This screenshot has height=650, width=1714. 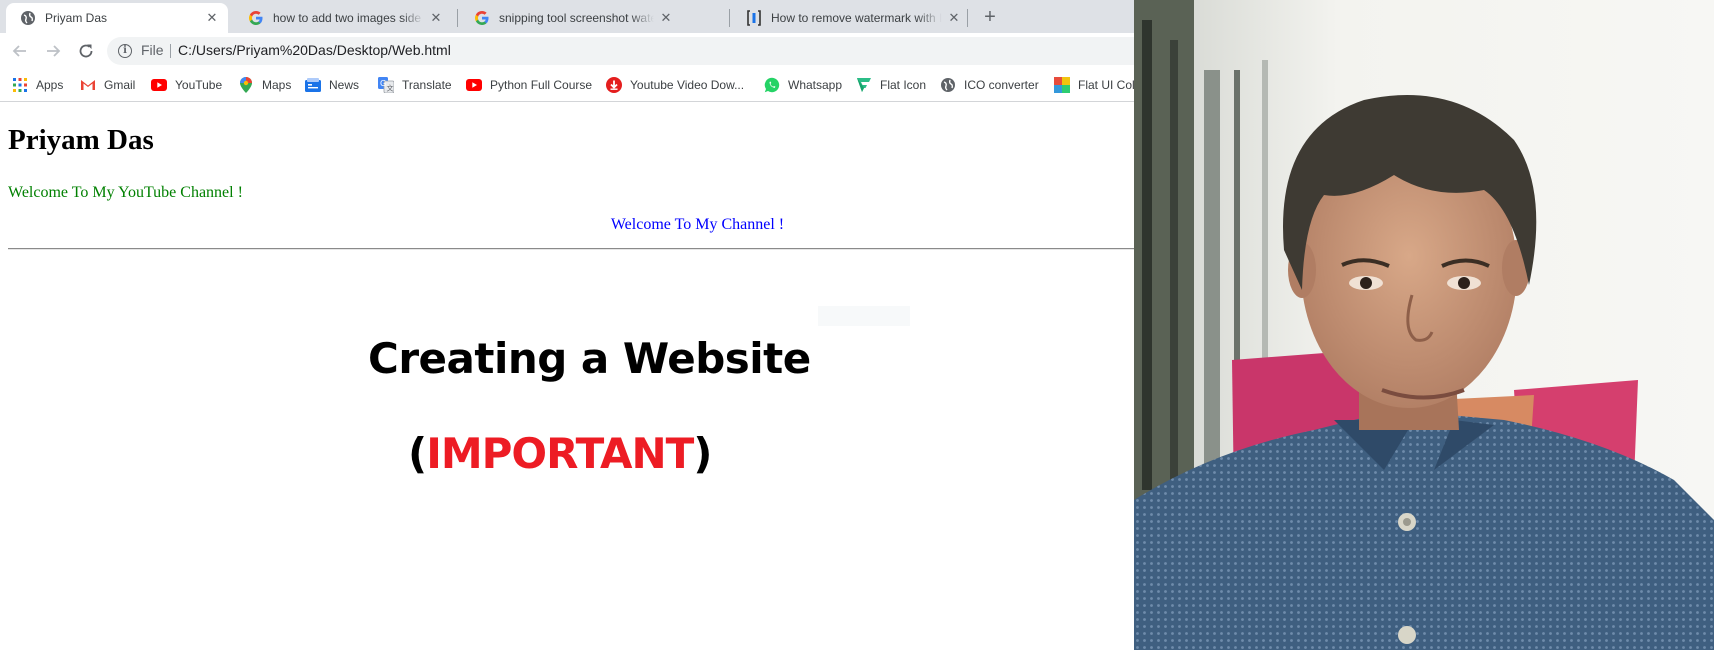 I want to click on translate-icon: G文, so click(x=386, y=85).